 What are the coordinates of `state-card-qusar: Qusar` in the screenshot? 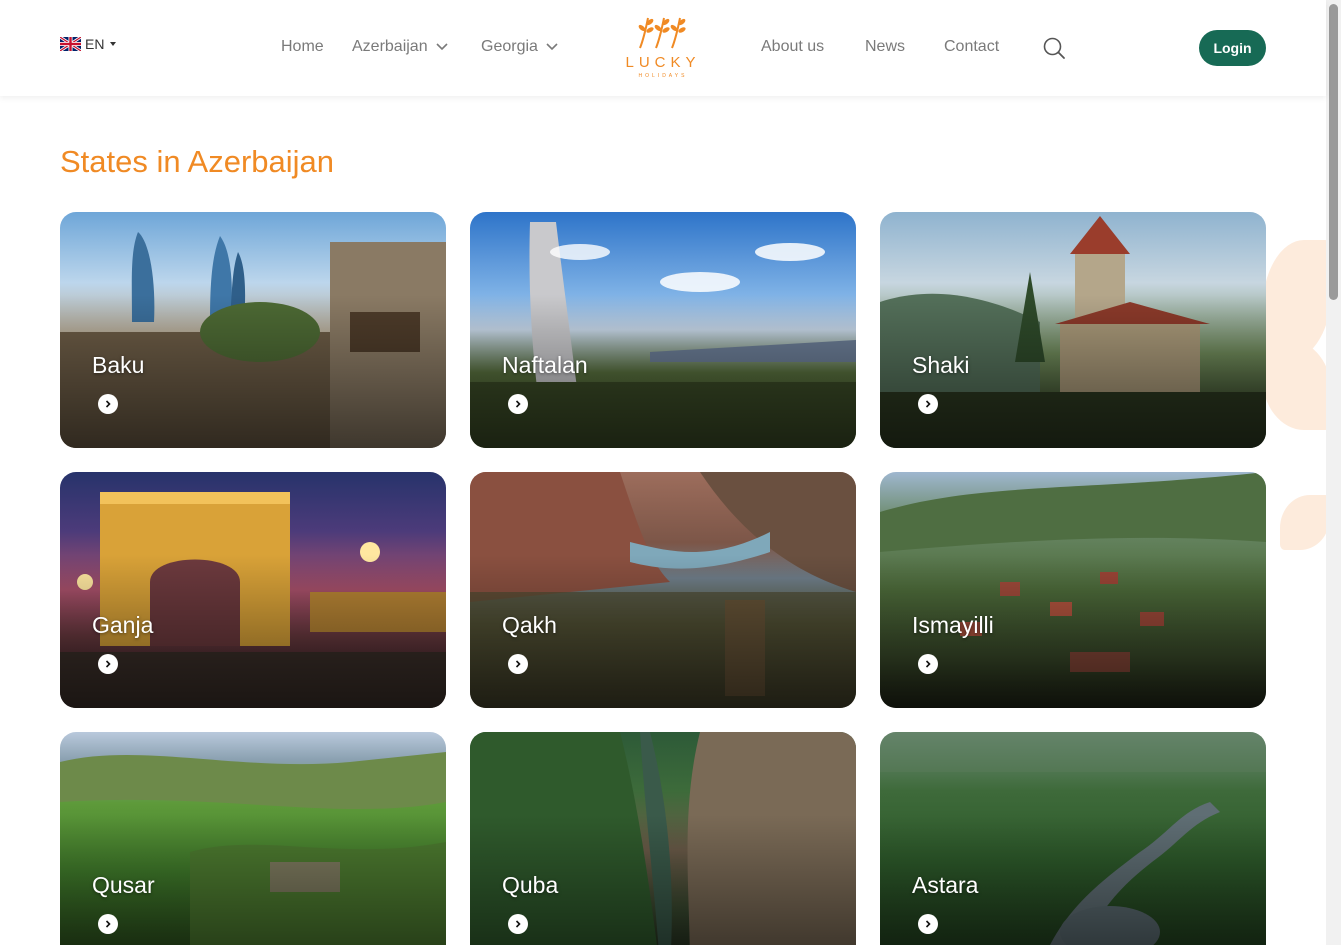 It's located at (253, 838).